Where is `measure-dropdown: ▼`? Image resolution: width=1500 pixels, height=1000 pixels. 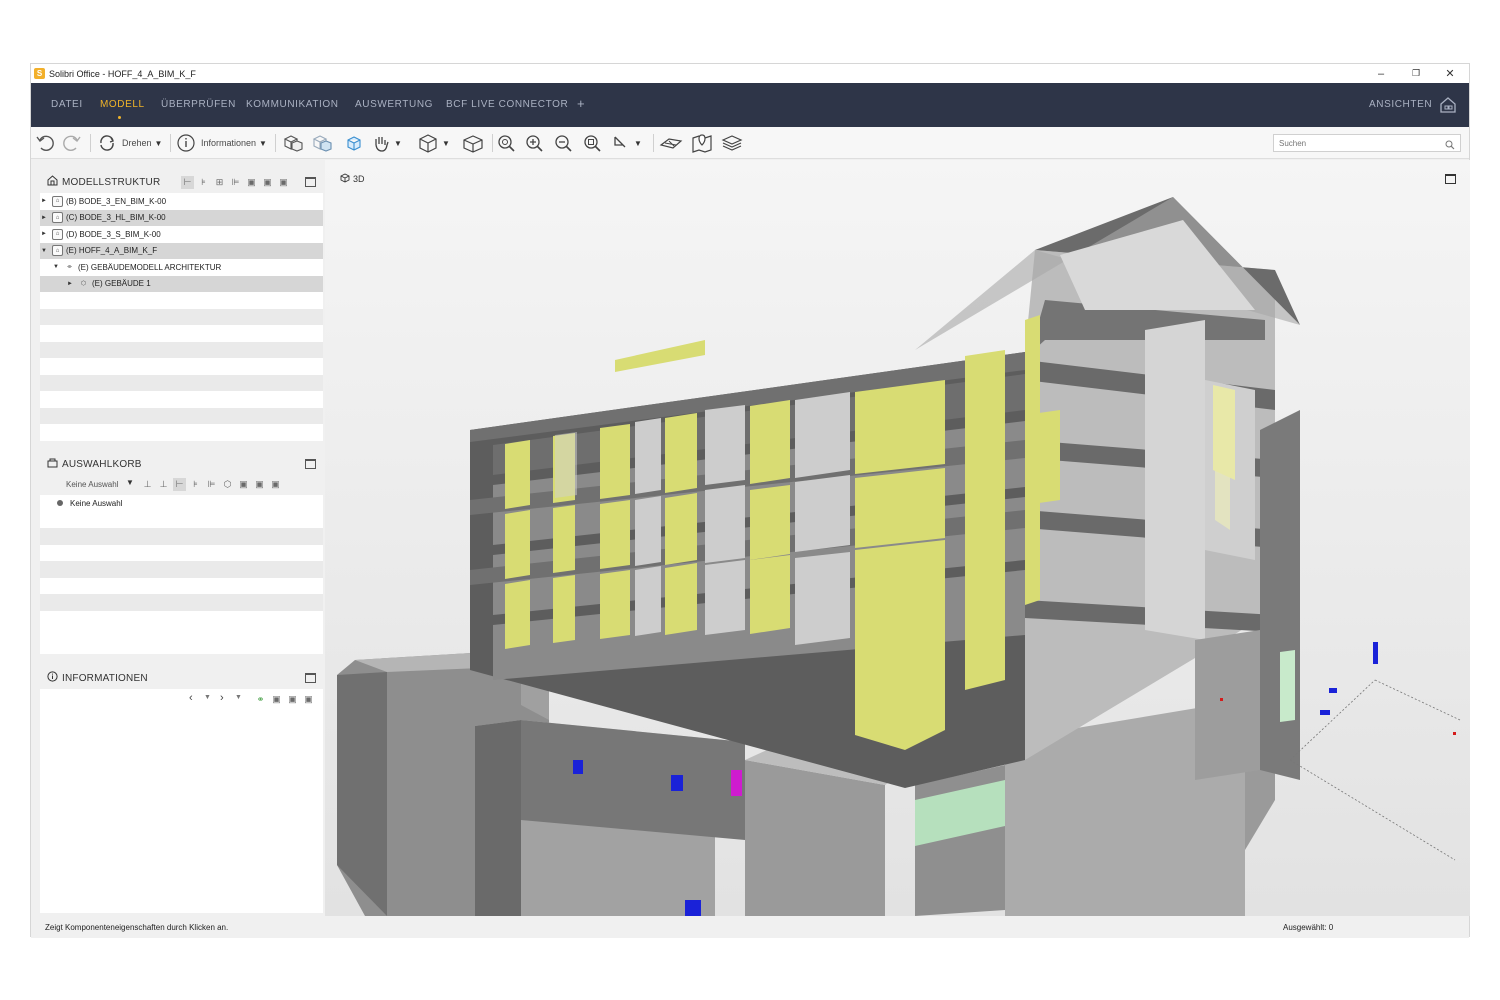 measure-dropdown: ▼ is located at coordinates (626, 143).